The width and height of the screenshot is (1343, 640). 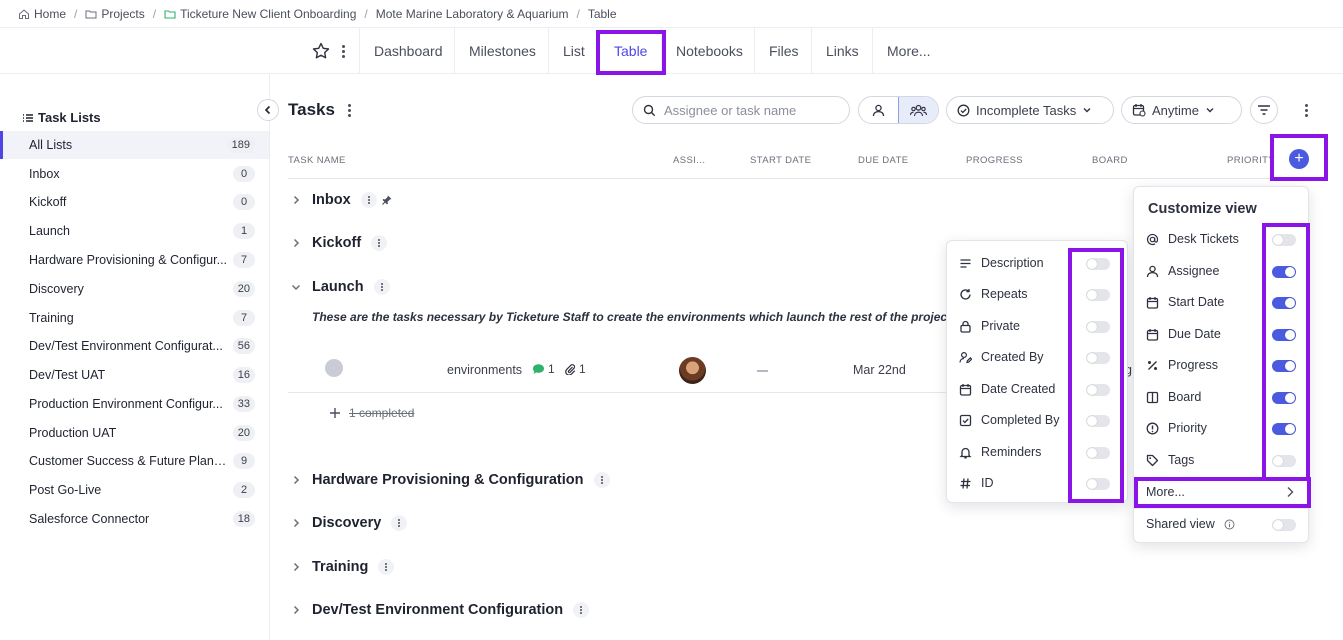 What do you see at coordinates (472, 14) in the screenshot?
I see `breadcrumb-client: Mote Marine Laboratory & Aquarium` at bounding box center [472, 14].